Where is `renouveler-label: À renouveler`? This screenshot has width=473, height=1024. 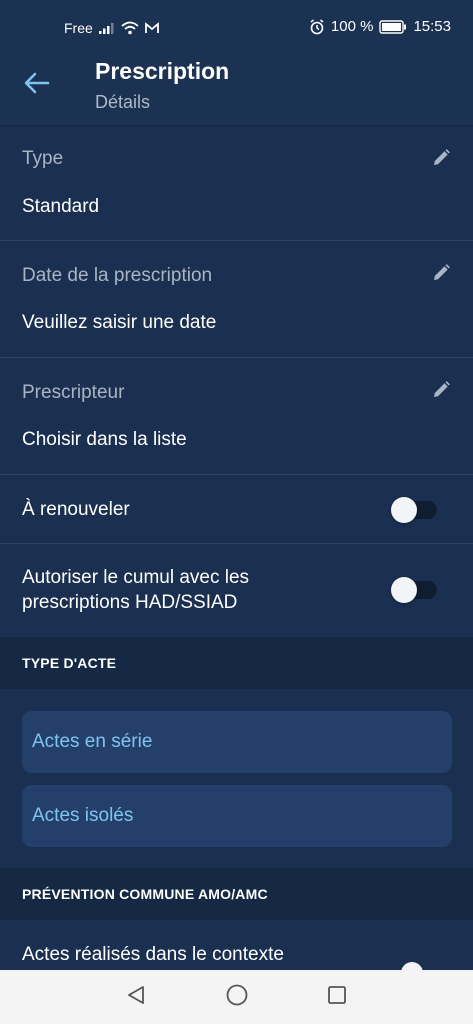
renouveler-label: À renouveler is located at coordinates (76, 509).